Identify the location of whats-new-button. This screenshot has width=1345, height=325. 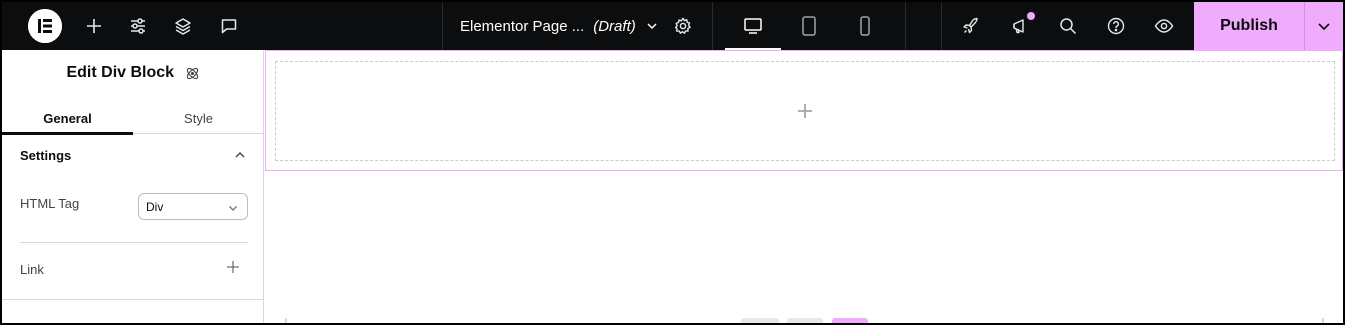
(1020, 26).